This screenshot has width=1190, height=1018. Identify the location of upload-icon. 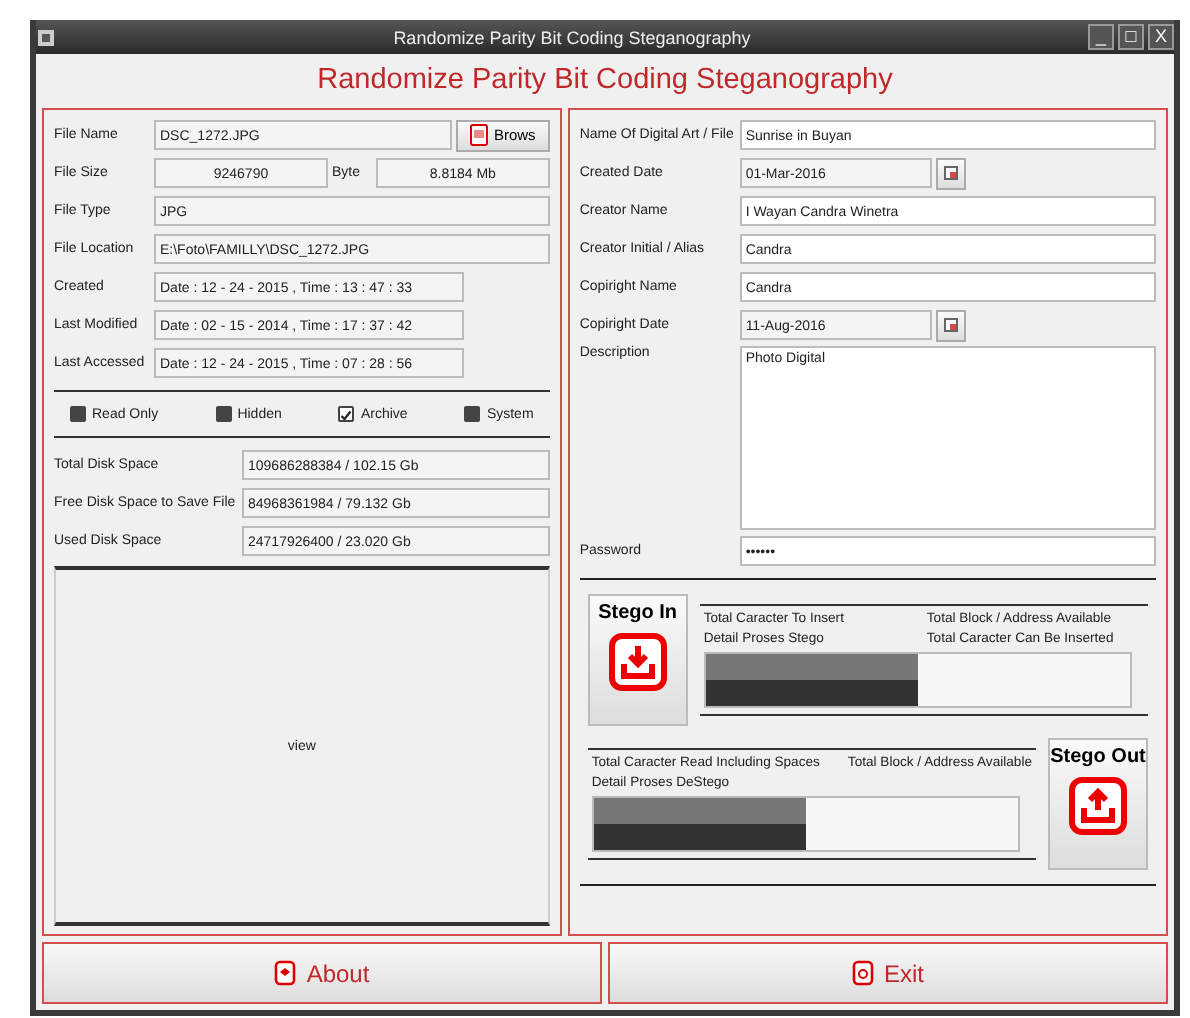
(1098, 806).